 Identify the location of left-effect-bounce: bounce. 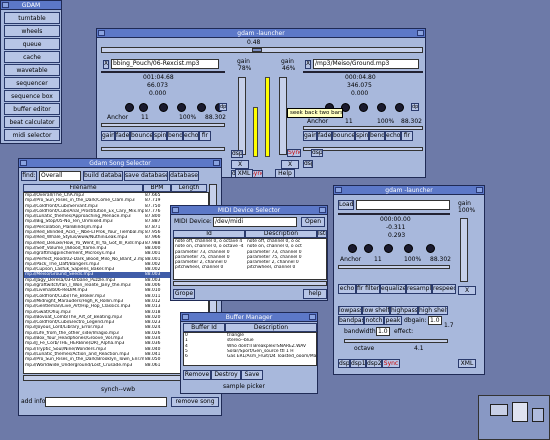
(141, 136).